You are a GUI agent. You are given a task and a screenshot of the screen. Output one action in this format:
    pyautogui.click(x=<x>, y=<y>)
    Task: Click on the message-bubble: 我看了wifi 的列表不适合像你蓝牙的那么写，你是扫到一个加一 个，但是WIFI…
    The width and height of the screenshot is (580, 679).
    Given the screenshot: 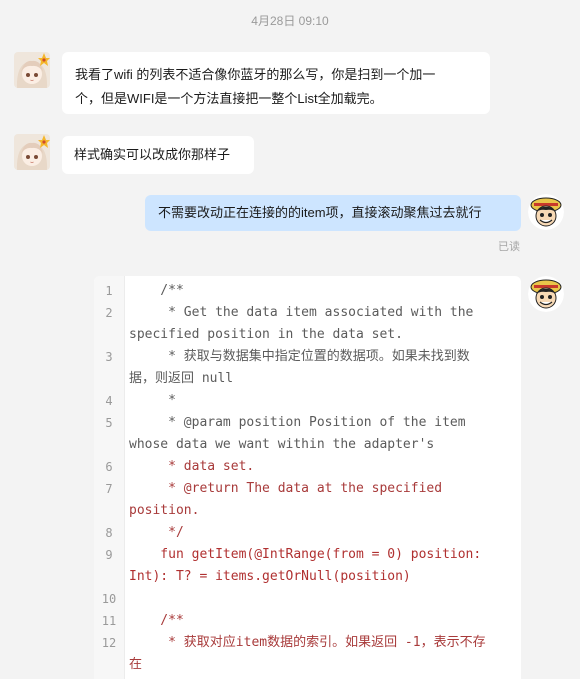 What is the action you would take?
    pyautogui.click(x=276, y=83)
    